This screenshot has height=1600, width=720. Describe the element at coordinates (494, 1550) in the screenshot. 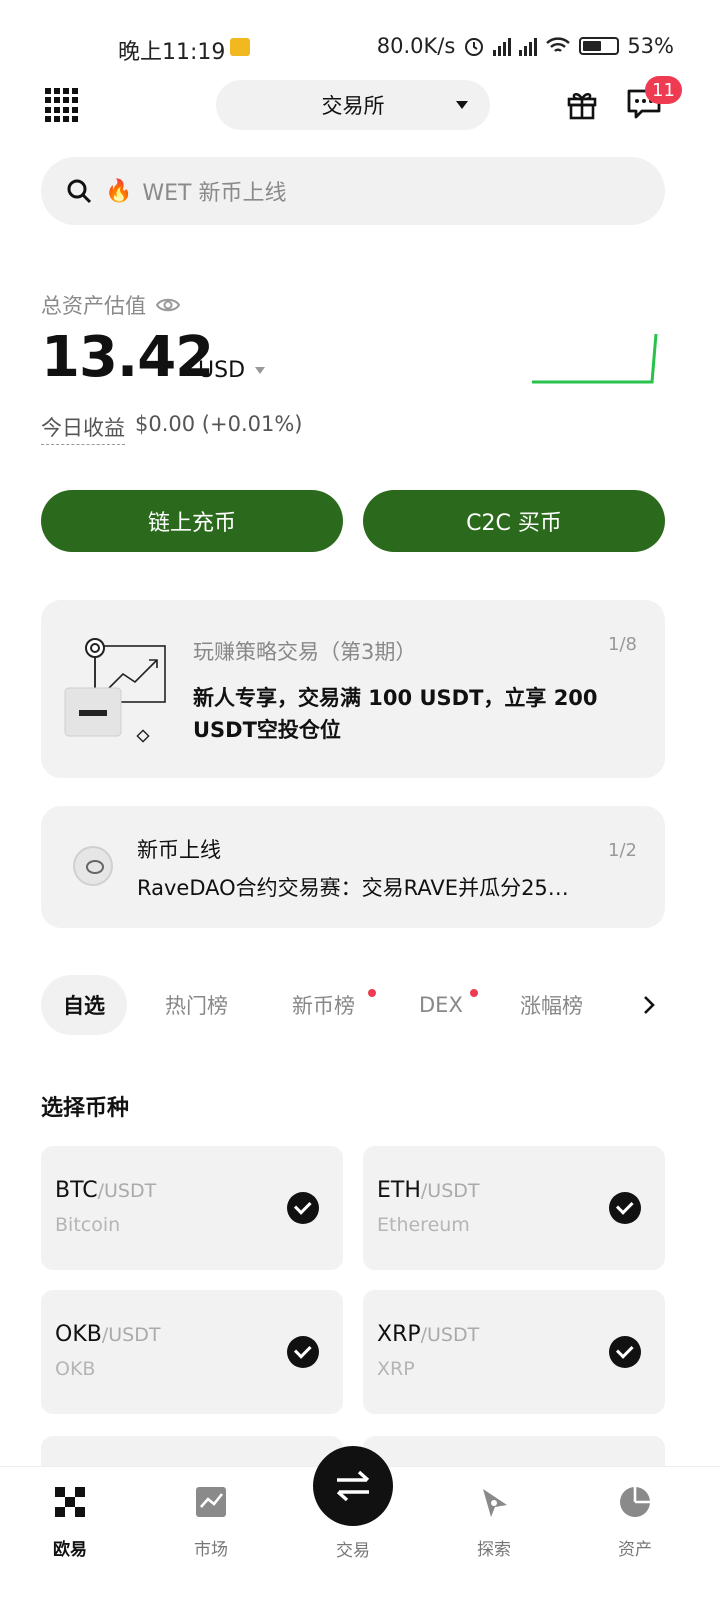

I see `nav-explore-label: 探索` at that location.